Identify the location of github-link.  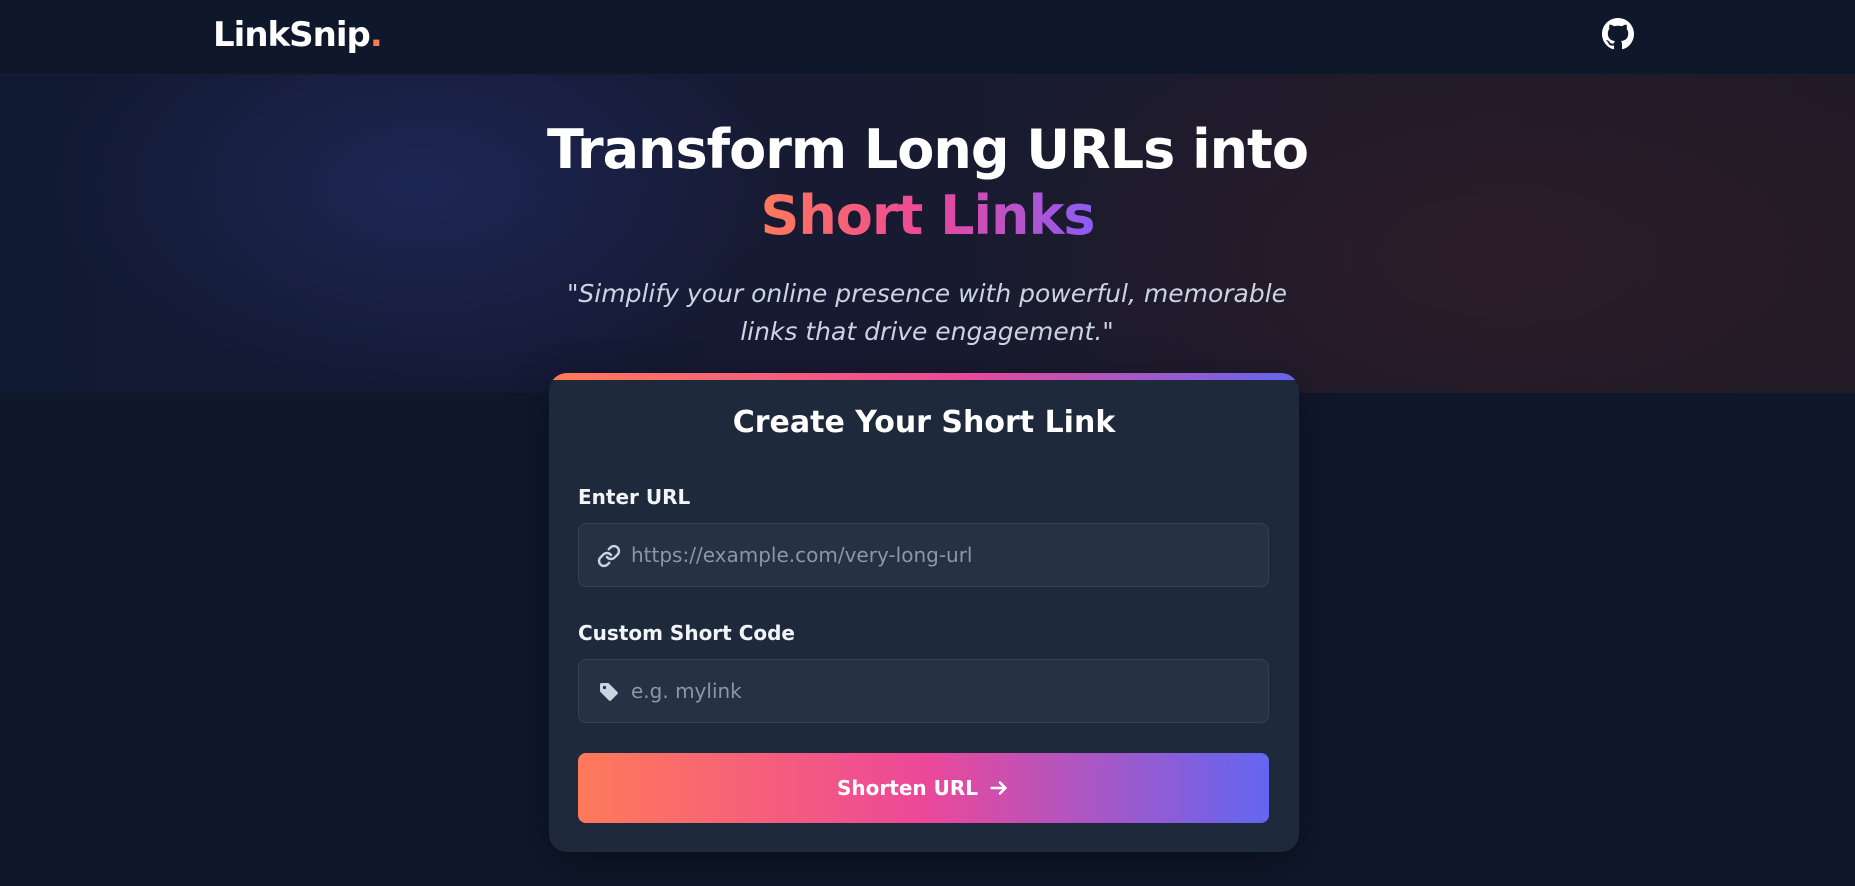
(1618, 34).